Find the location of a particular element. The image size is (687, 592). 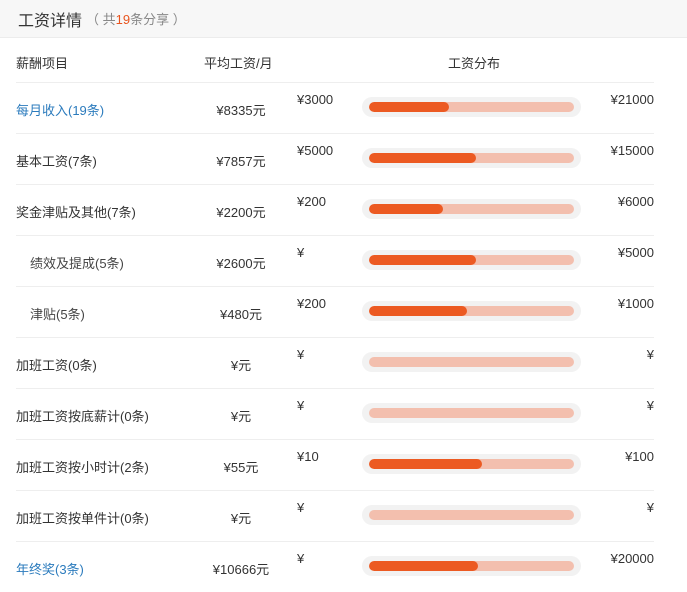

row-item-name: 加班工资按小时计(2条) is located at coordinates (82, 467).